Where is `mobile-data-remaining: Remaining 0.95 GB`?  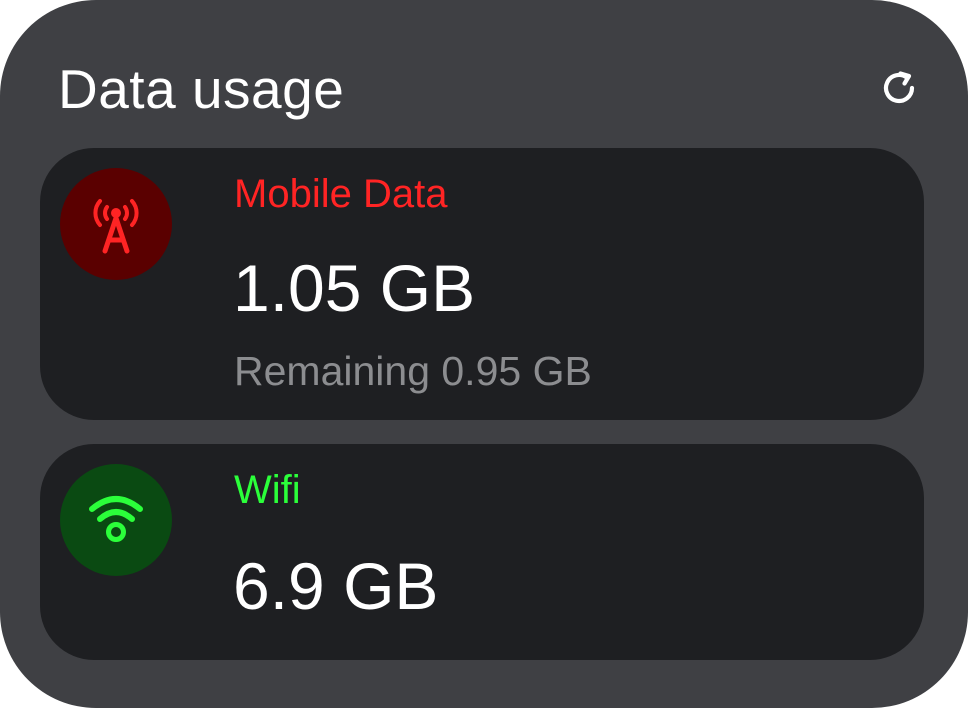
mobile-data-remaining: Remaining 0.95 GB is located at coordinates (413, 371).